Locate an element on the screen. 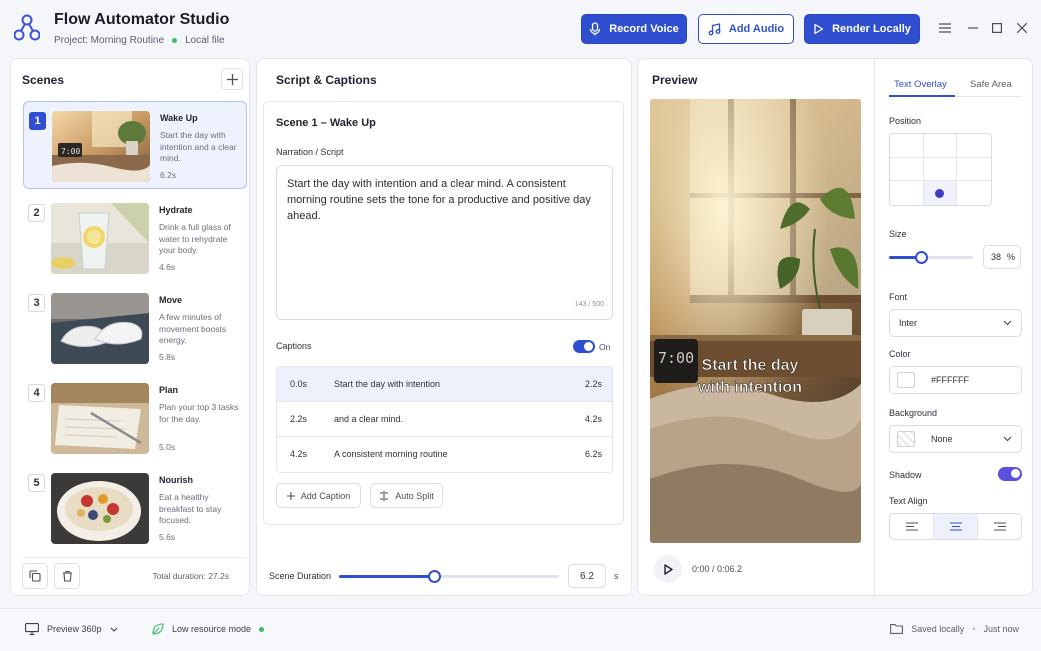 The width and height of the screenshot is (1041, 651). close-icon is located at coordinates (1022, 28).